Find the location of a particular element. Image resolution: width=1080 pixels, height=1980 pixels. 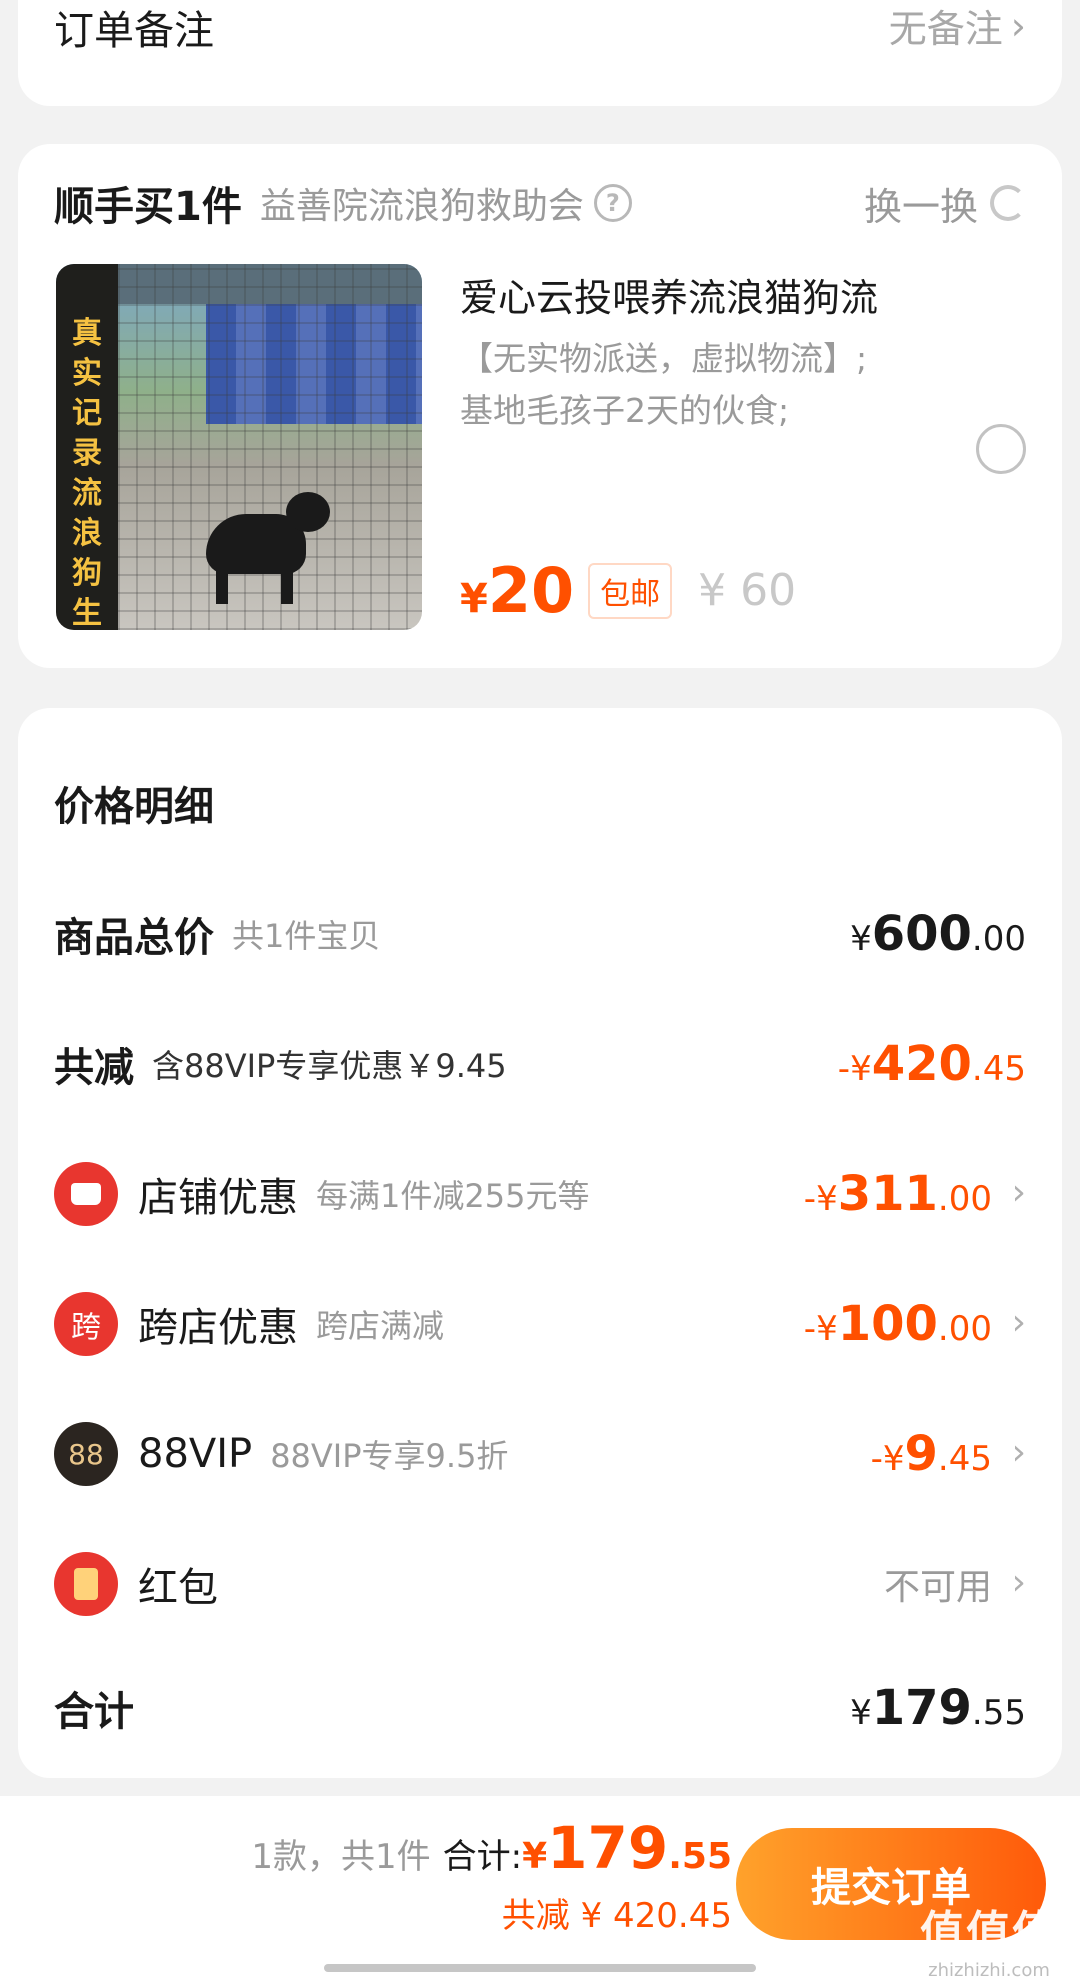

cross-shop-icon: 跨 is located at coordinates (86, 1324).